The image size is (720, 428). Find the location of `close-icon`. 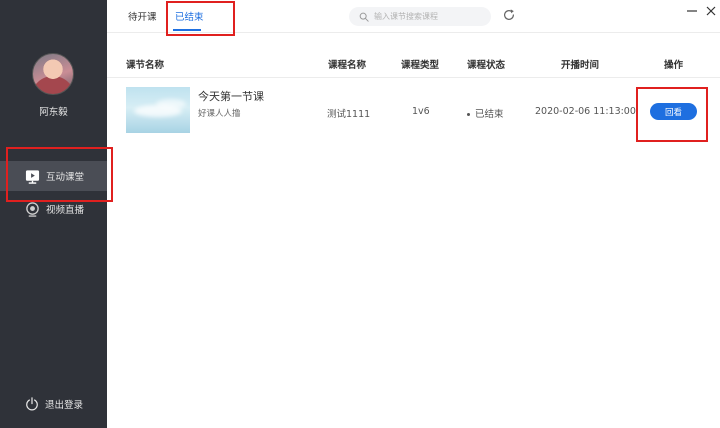

close-icon is located at coordinates (711, 11).